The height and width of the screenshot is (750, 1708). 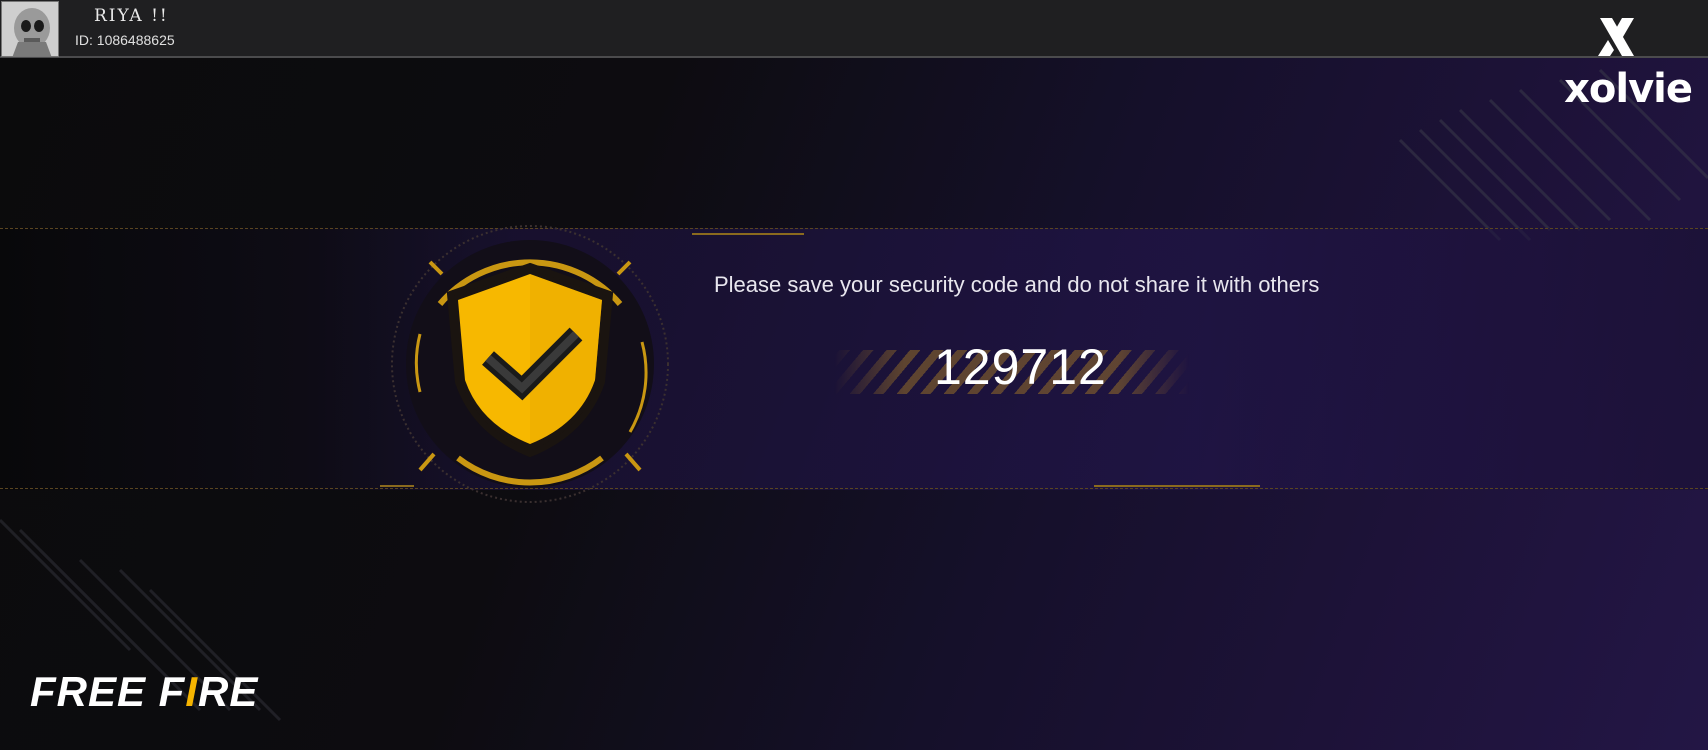 I want to click on skull-avatar-icon, so click(x=30, y=29).